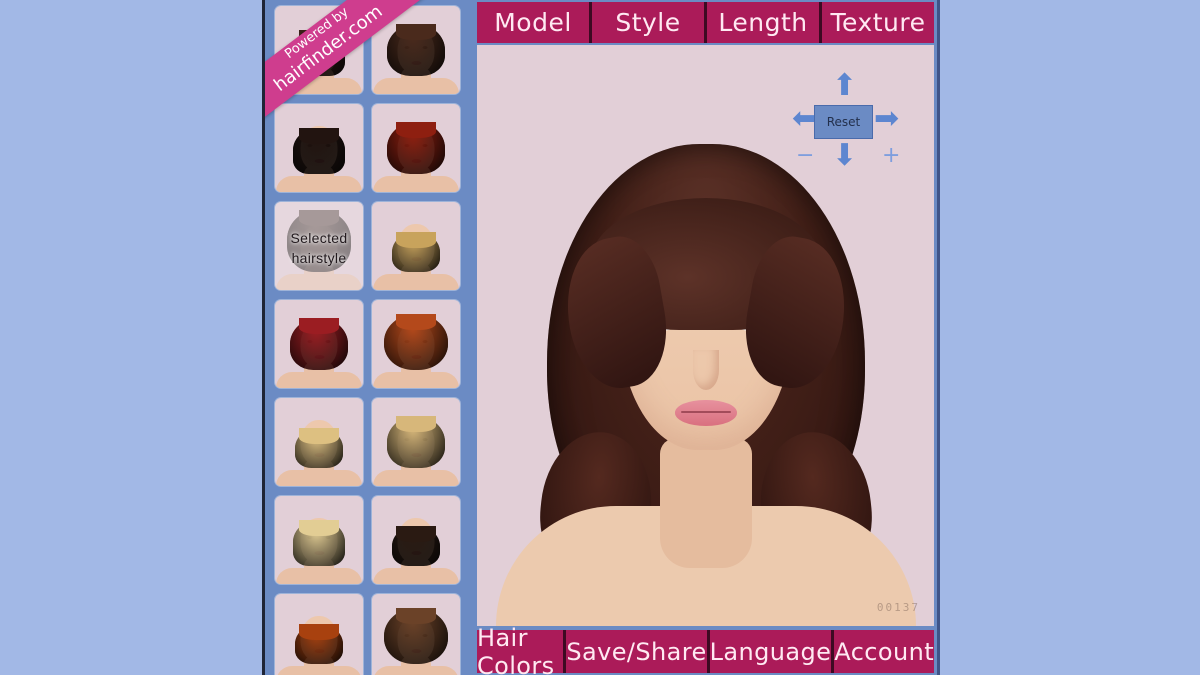  Describe the element at coordinates (878, 22) in the screenshot. I see `tab-texture: Texture` at that location.